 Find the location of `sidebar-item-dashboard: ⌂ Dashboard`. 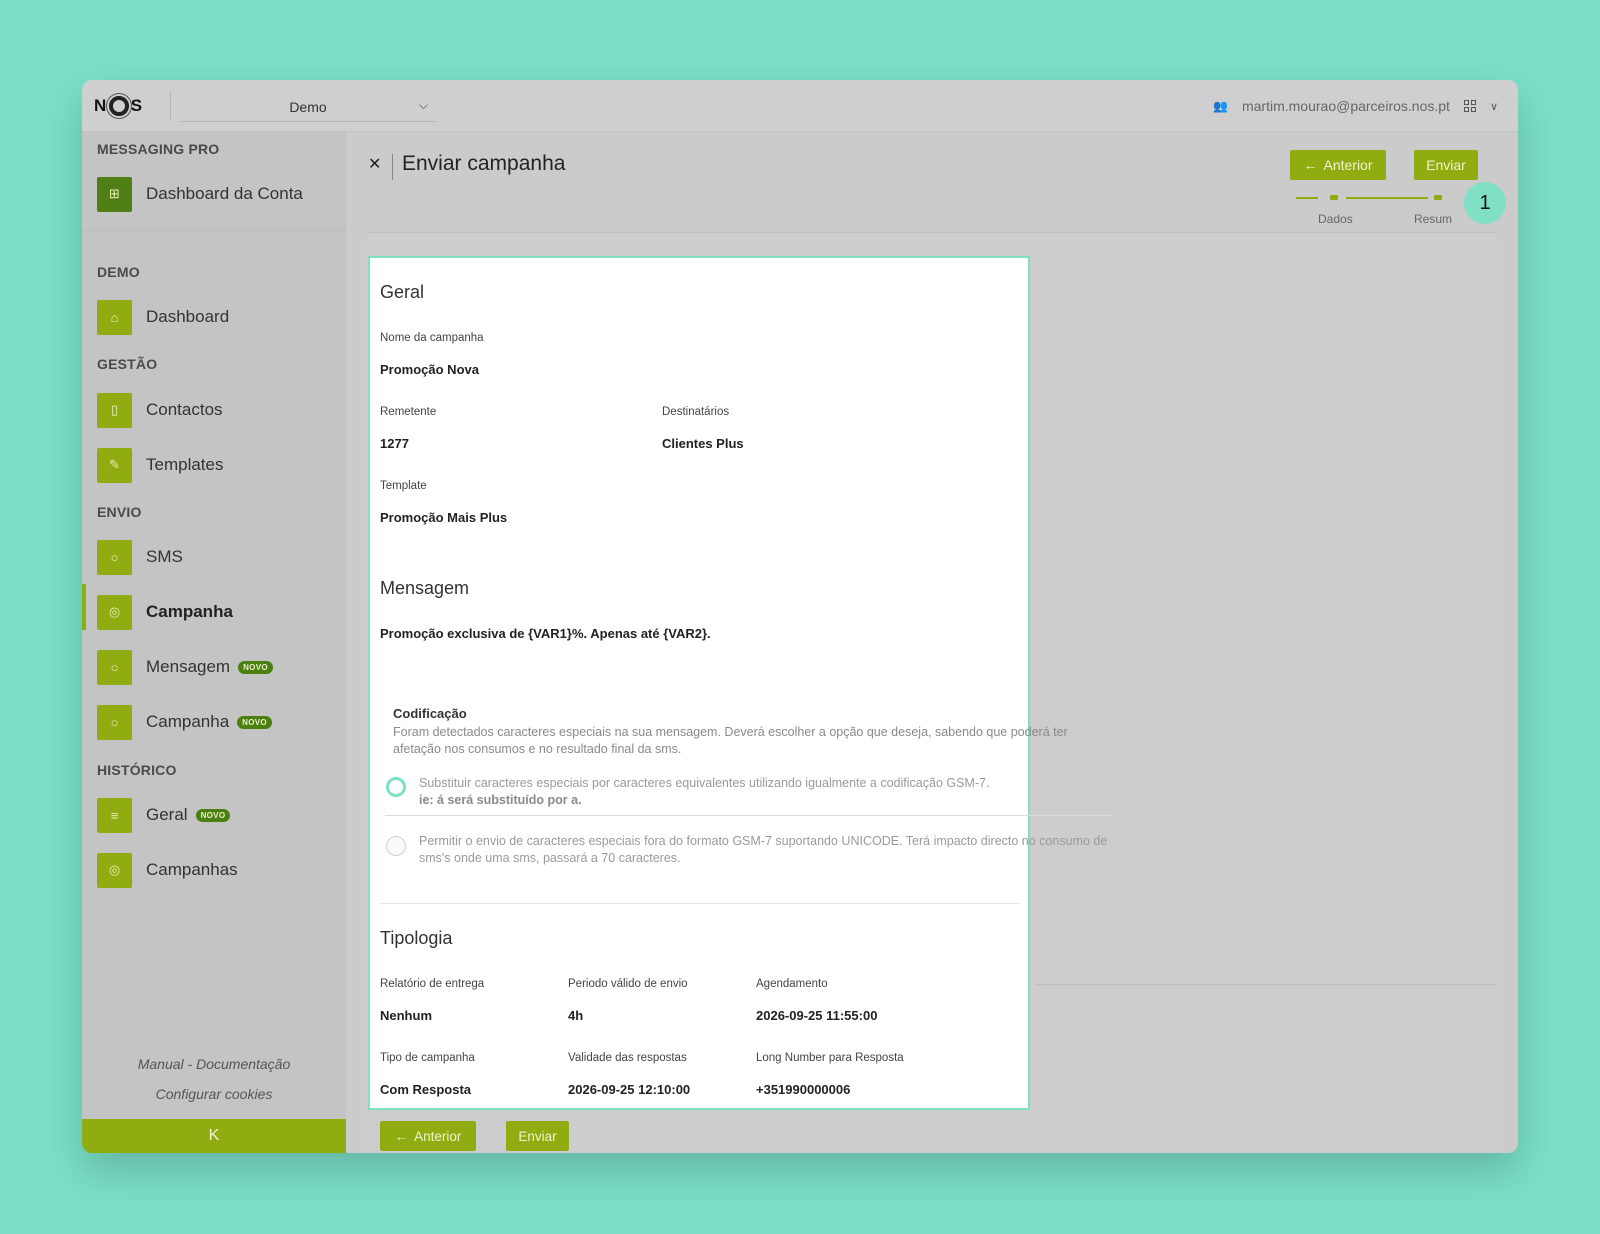

sidebar-item-dashboard: ⌂ Dashboard is located at coordinates (163, 317).